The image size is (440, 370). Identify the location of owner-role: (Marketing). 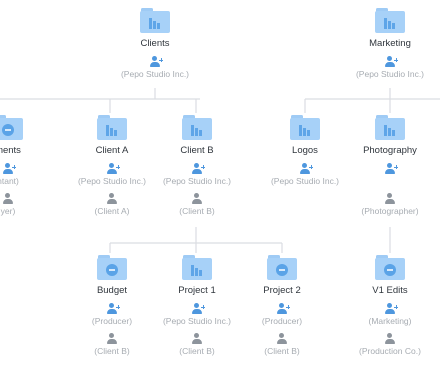
(390, 321).